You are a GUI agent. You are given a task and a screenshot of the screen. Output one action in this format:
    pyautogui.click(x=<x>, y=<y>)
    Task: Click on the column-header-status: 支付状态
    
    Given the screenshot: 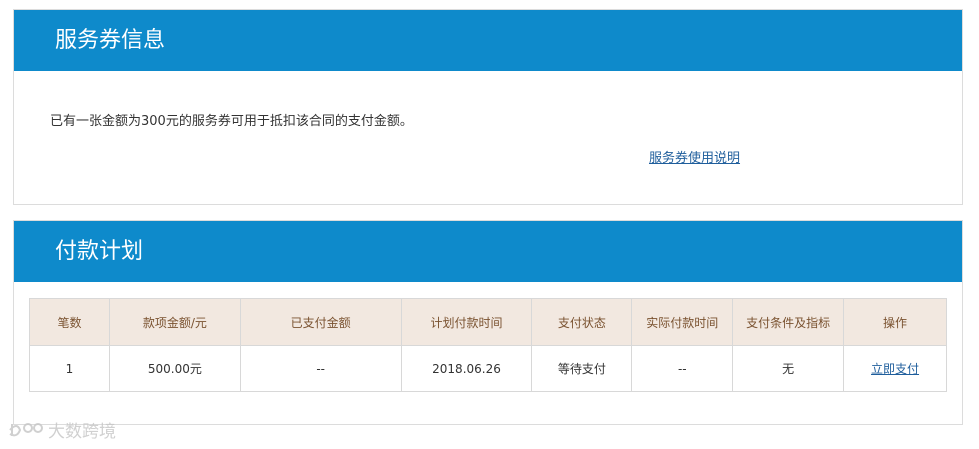 What is the action you would take?
    pyautogui.click(x=582, y=322)
    